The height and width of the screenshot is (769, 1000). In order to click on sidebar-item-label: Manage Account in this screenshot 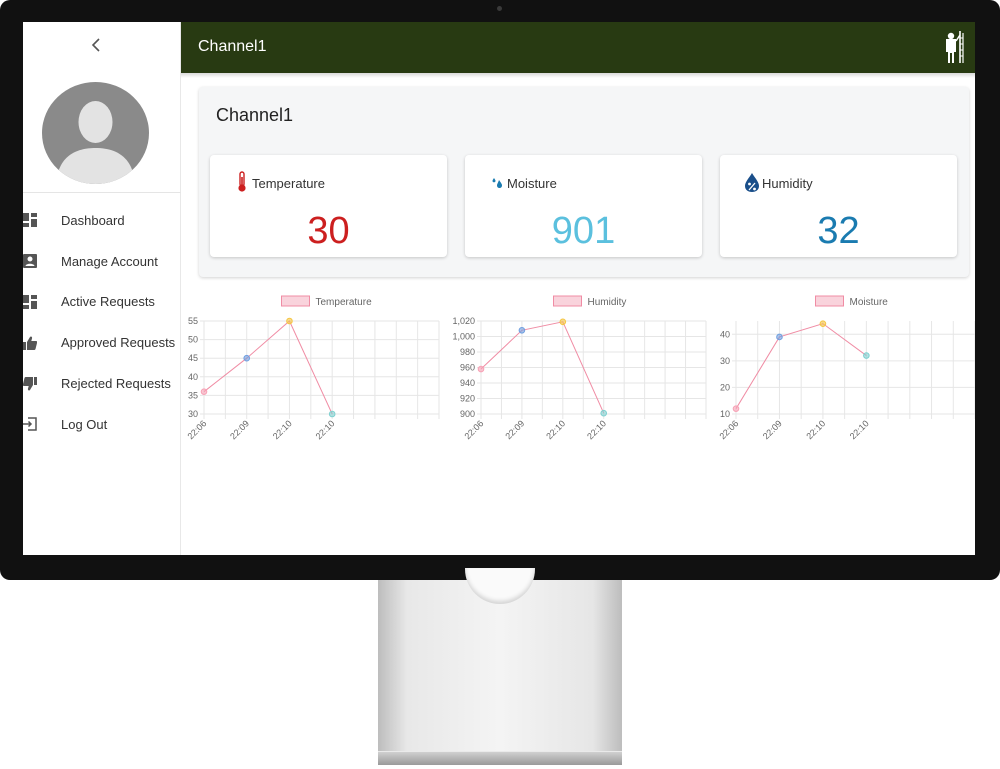, I will do `click(109, 261)`.